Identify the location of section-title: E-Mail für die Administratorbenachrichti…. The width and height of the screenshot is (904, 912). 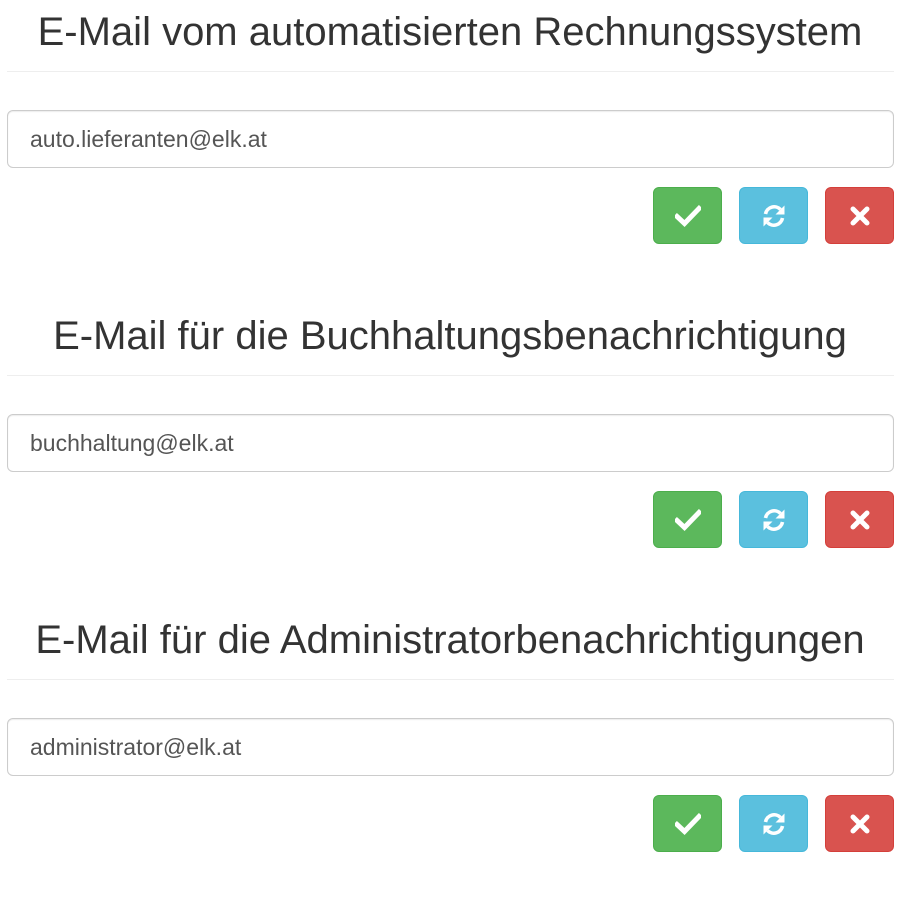
(450, 640).